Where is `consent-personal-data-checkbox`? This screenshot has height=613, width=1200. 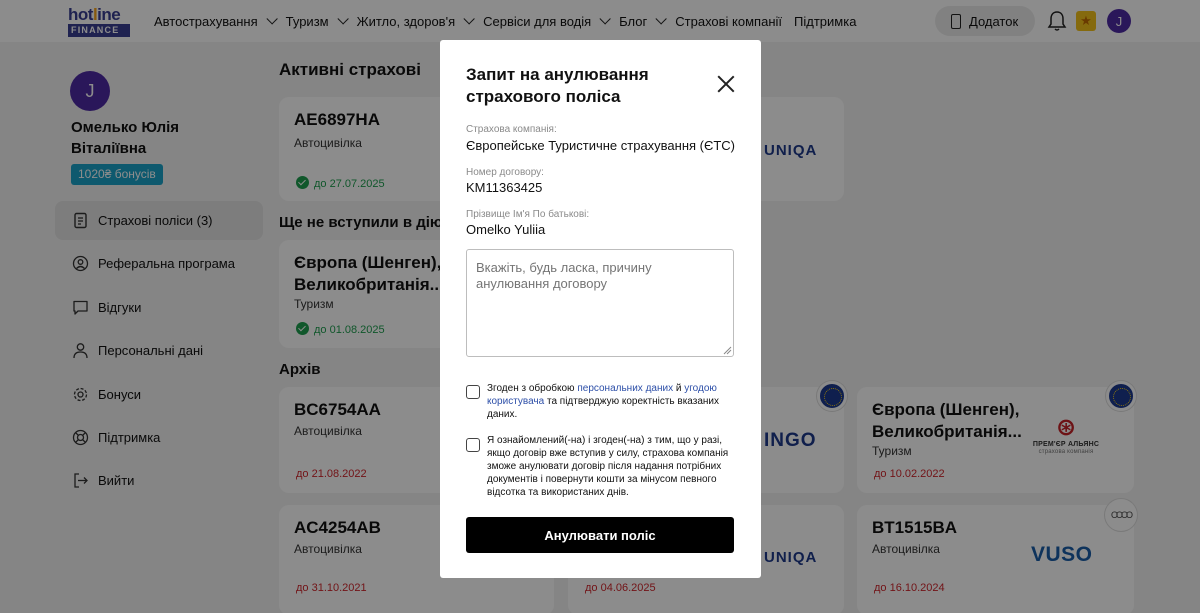 consent-personal-data-checkbox is located at coordinates (473, 392).